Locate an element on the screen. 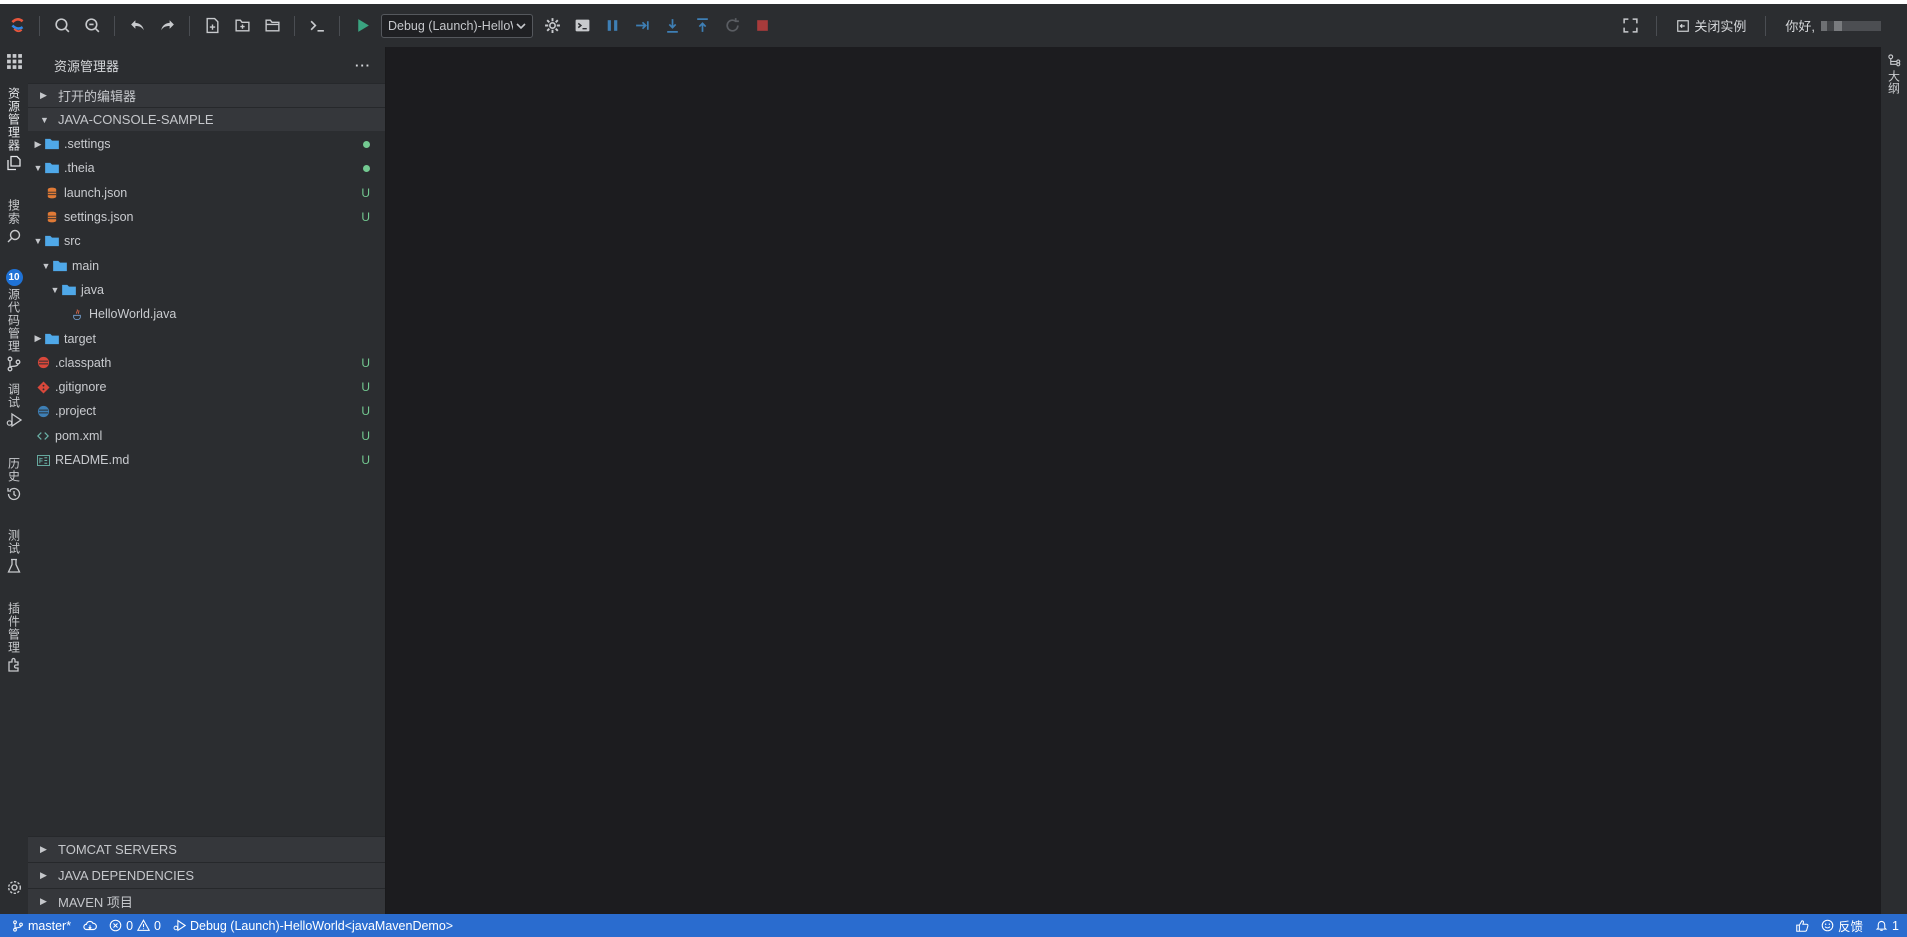 The height and width of the screenshot is (937, 1907). more-actions-button: ··· is located at coordinates (363, 65).